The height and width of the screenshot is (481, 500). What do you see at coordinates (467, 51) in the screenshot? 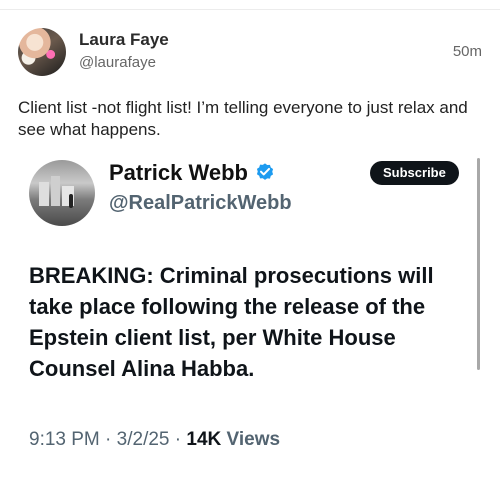
I see `post-timestamp: 50m` at bounding box center [467, 51].